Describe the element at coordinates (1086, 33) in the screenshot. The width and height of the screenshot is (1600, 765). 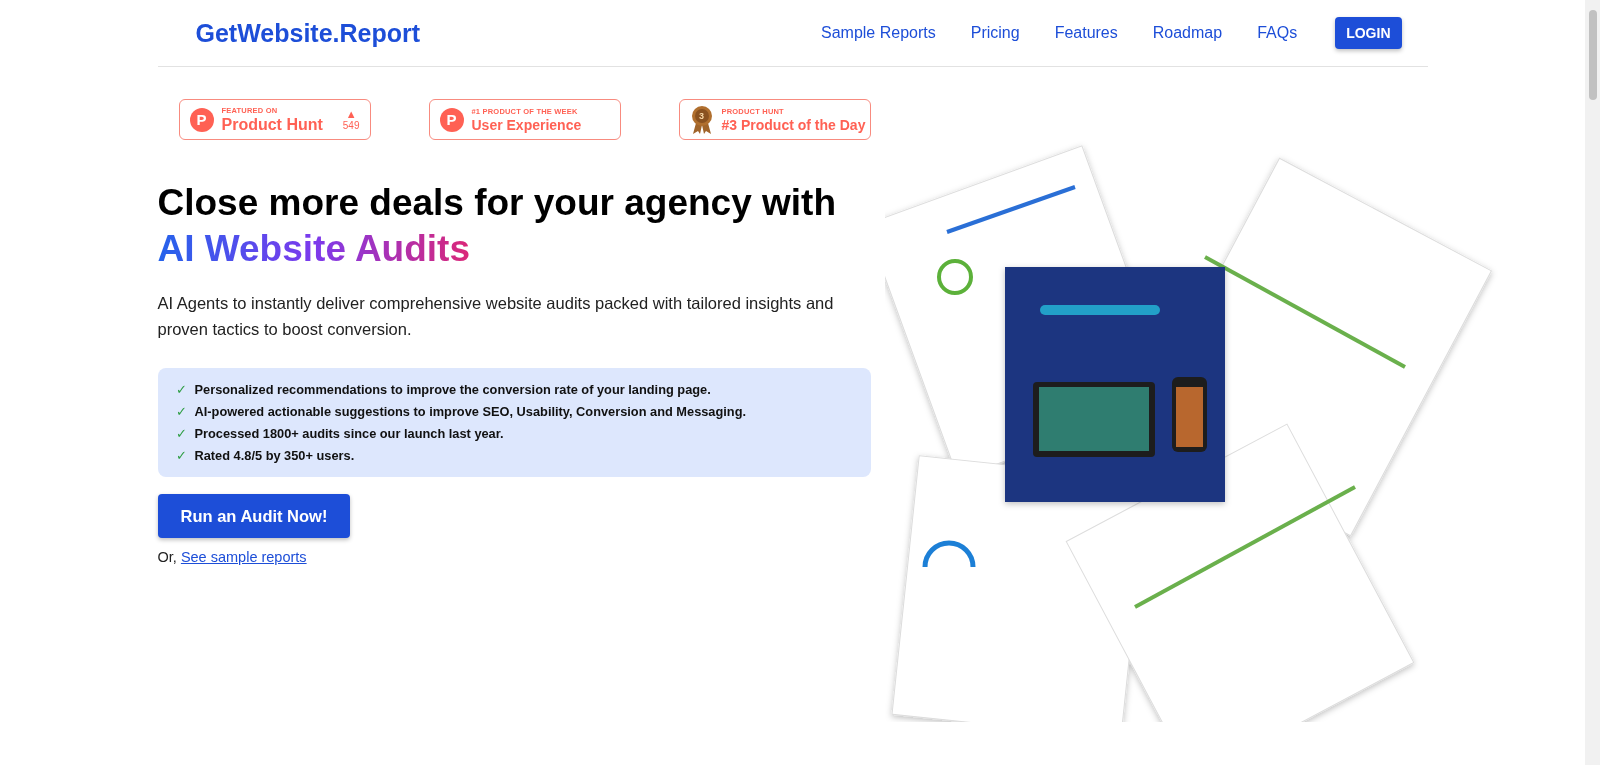
I see `nav-link: Features` at that location.